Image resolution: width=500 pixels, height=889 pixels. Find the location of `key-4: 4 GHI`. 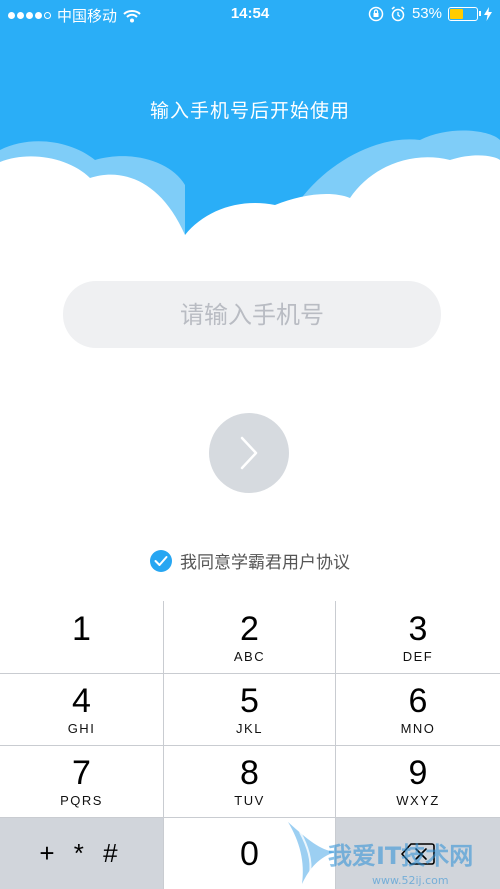

key-4: 4 GHI is located at coordinates (82, 709).